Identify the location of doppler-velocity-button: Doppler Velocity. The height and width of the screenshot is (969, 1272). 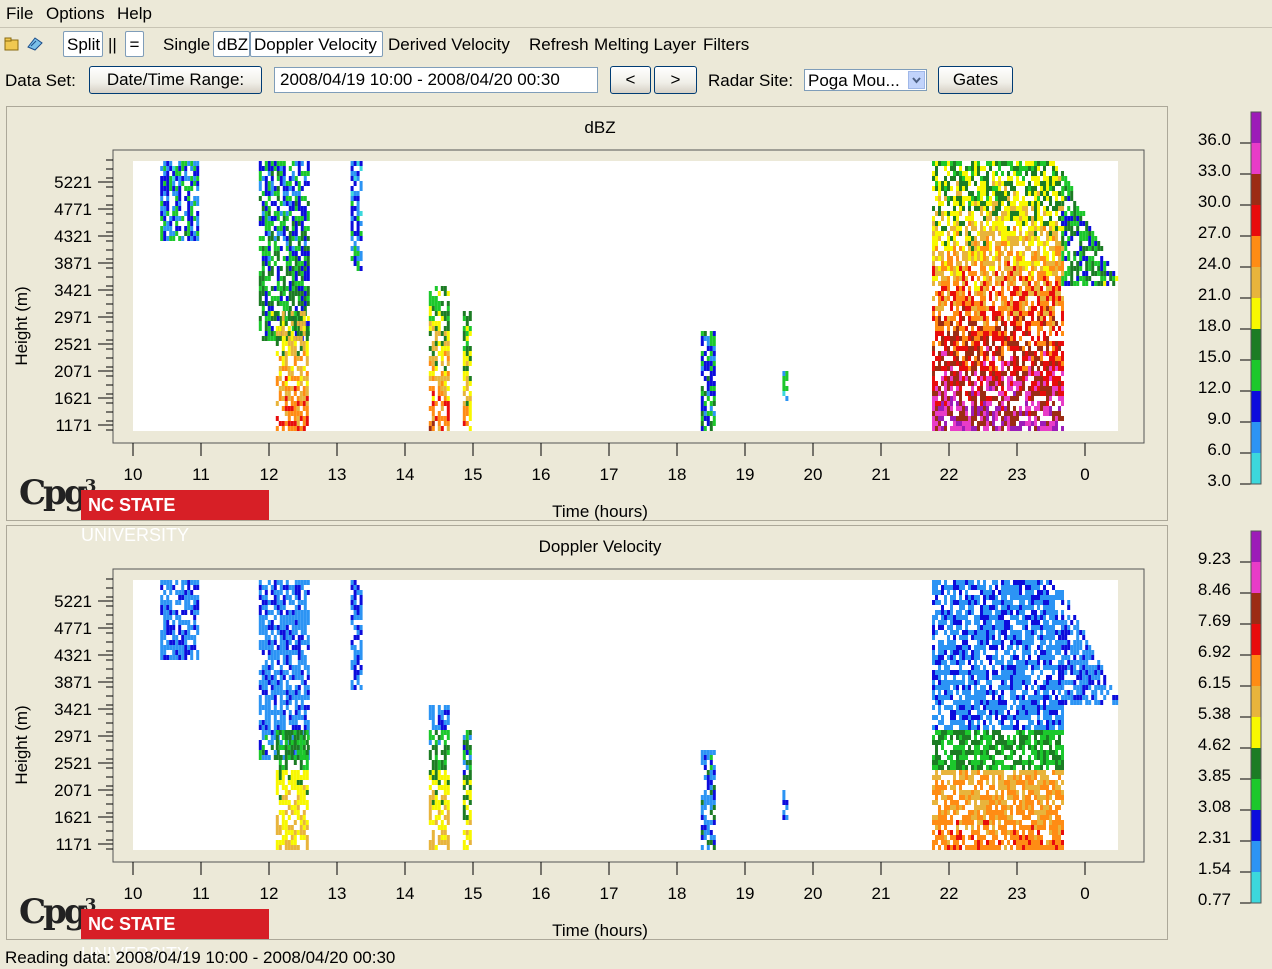
(316, 44).